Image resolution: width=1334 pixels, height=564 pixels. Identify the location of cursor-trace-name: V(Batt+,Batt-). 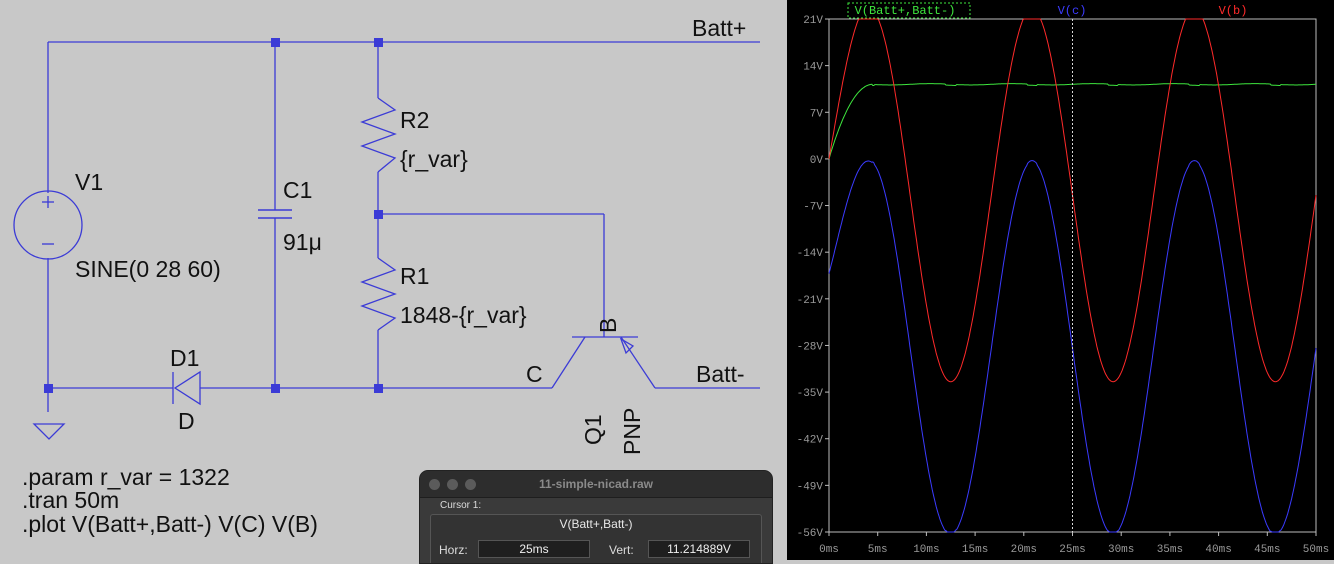
(596, 524).